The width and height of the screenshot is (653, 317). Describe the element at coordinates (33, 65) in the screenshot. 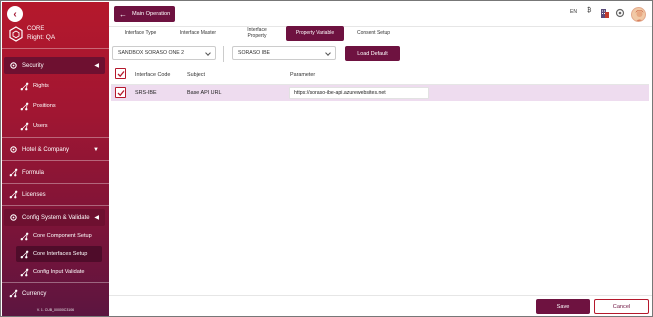

I see `sidebar-item-label: Security` at that location.